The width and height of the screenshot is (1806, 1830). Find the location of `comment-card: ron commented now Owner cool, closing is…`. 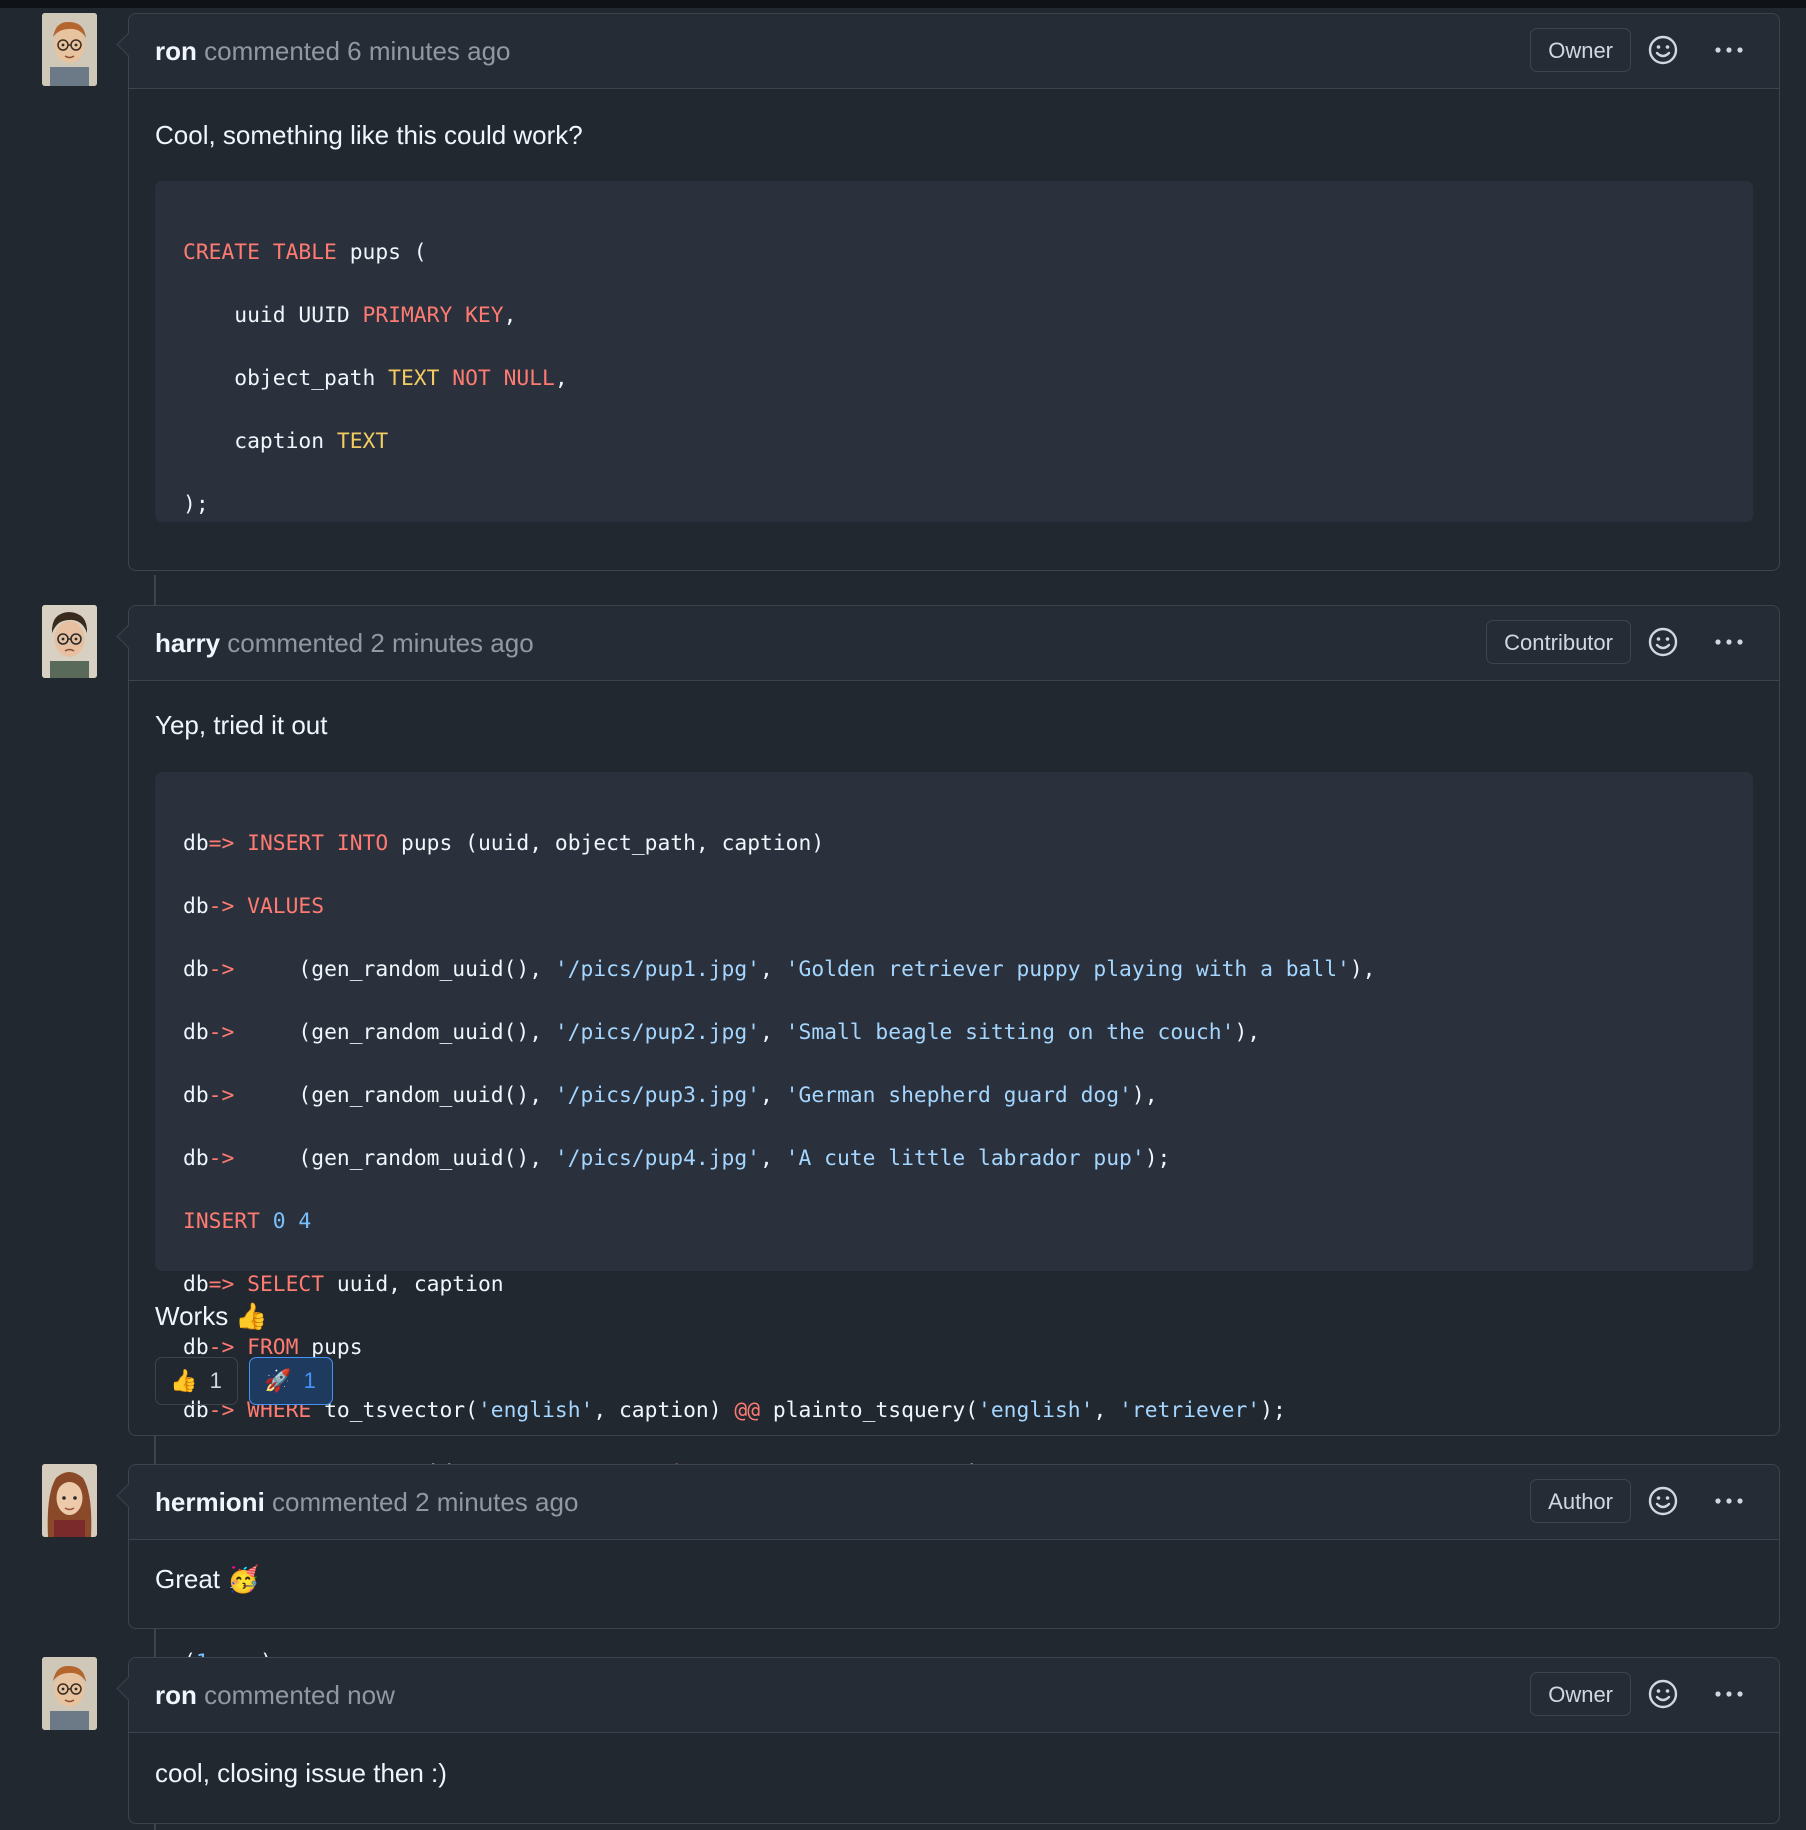

comment-card: ron commented now Owner cool, closing is… is located at coordinates (948, 1740).